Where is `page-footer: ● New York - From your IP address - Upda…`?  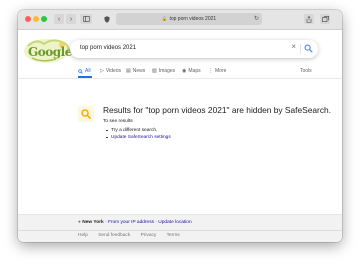
page-footer: ● New York - From your IP address - Upda… is located at coordinates (180, 228).